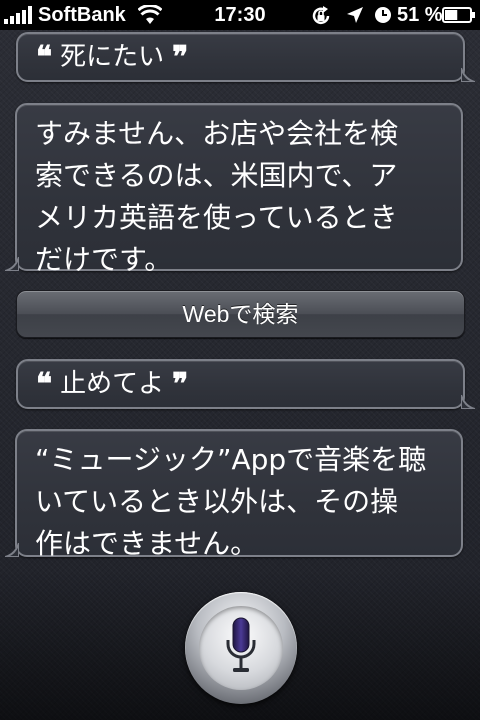 Image resolution: width=480 pixels, height=720 pixels. What do you see at coordinates (458, 15) in the screenshot?
I see `battery-icon` at bounding box center [458, 15].